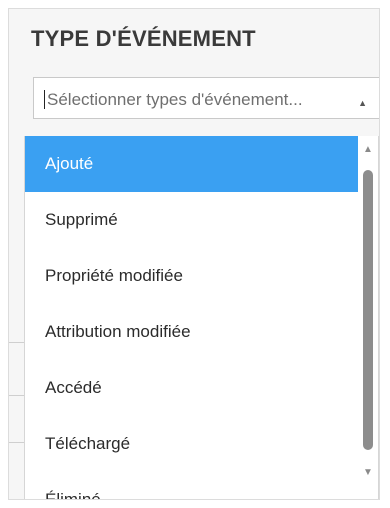 The height and width of the screenshot is (508, 390). Describe the element at coordinates (192, 332) in the screenshot. I see `option-attribution-modifiee: Attribution modifiée` at that location.